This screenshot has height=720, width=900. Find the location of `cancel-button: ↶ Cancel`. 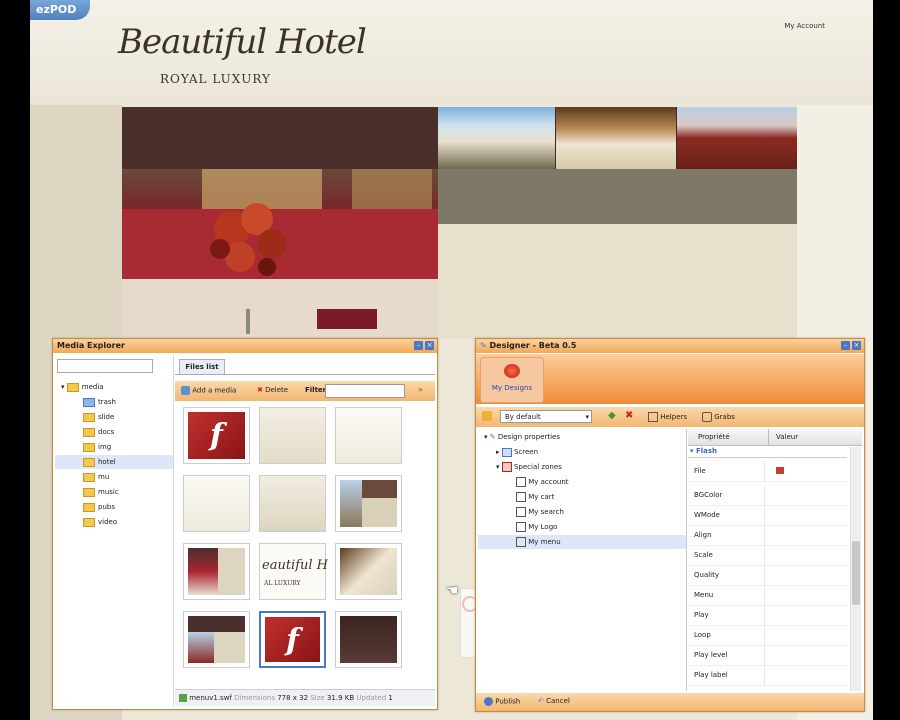

cancel-button: ↶ Cancel is located at coordinates (554, 701).